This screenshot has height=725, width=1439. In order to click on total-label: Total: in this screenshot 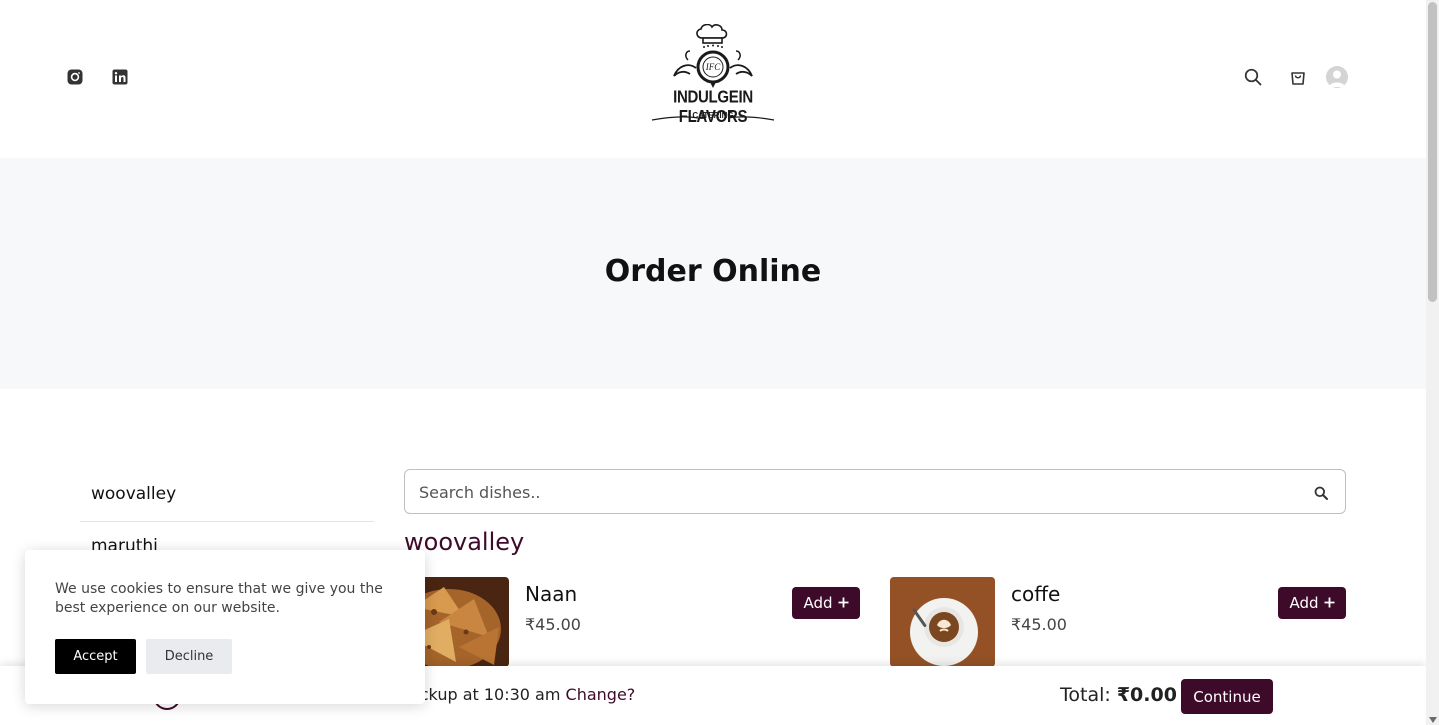, I will do `click(1085, 695)`.